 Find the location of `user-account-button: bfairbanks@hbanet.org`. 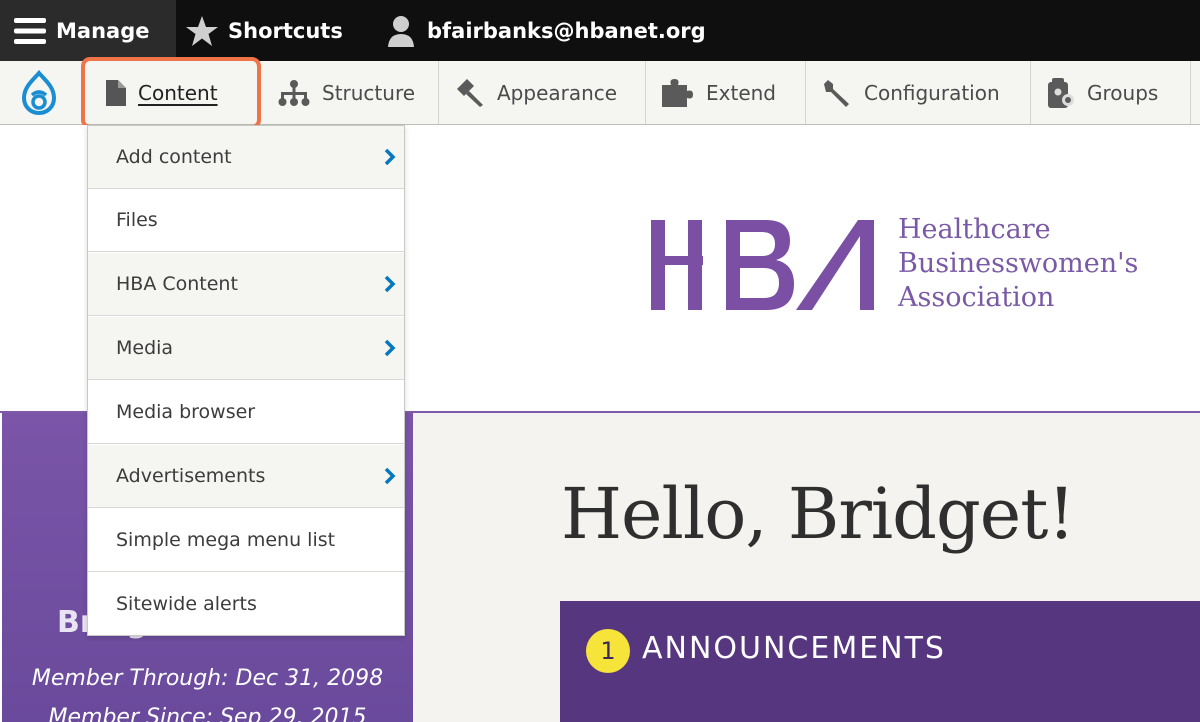

user-account-button: bfairbanks@hbanet.org is located at coordinates (545, 30).